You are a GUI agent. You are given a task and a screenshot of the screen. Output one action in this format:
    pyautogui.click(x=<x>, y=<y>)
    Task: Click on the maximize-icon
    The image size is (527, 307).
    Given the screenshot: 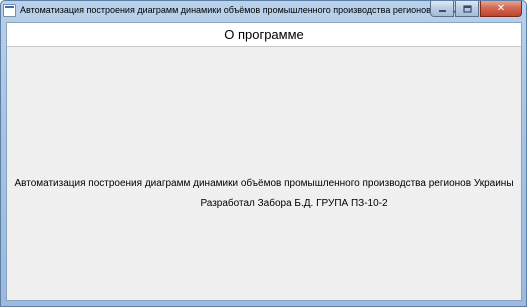 What is the action you would take?
    pyautogui.click(x=467, y=8)
    